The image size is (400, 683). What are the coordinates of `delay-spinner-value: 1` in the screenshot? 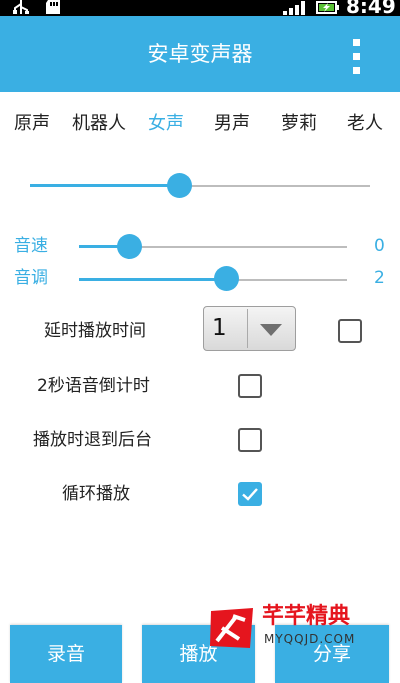 It's located at (219, 328).